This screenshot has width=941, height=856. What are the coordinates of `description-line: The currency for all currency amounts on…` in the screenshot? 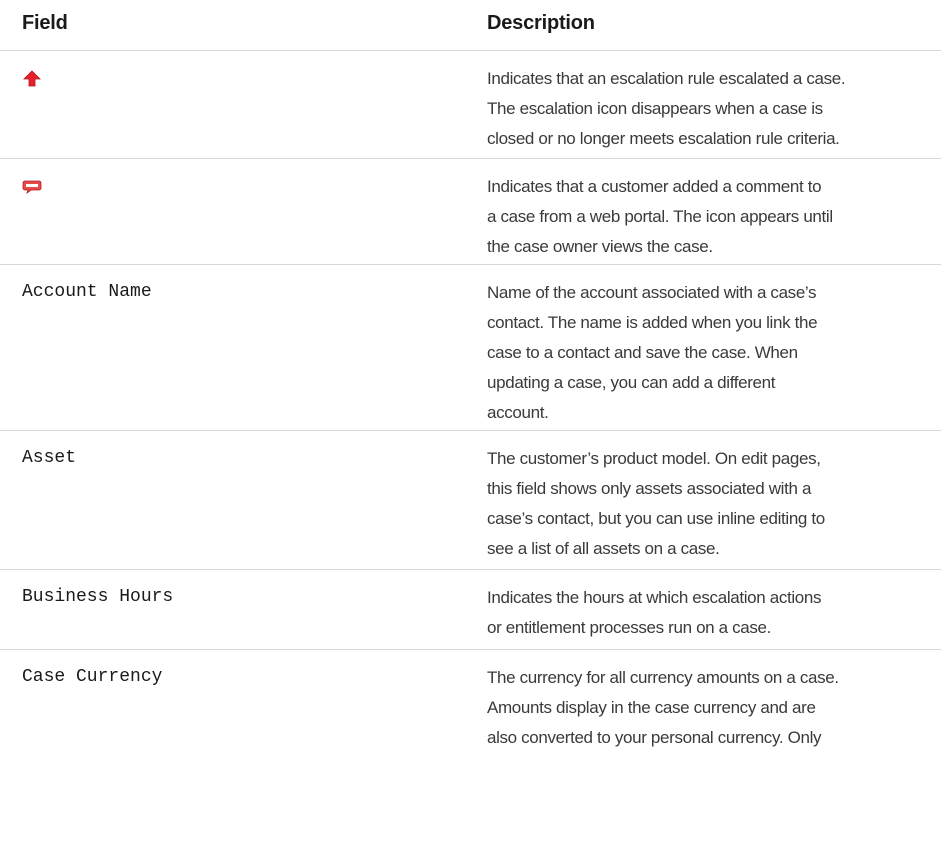 It's located at (663, 677).